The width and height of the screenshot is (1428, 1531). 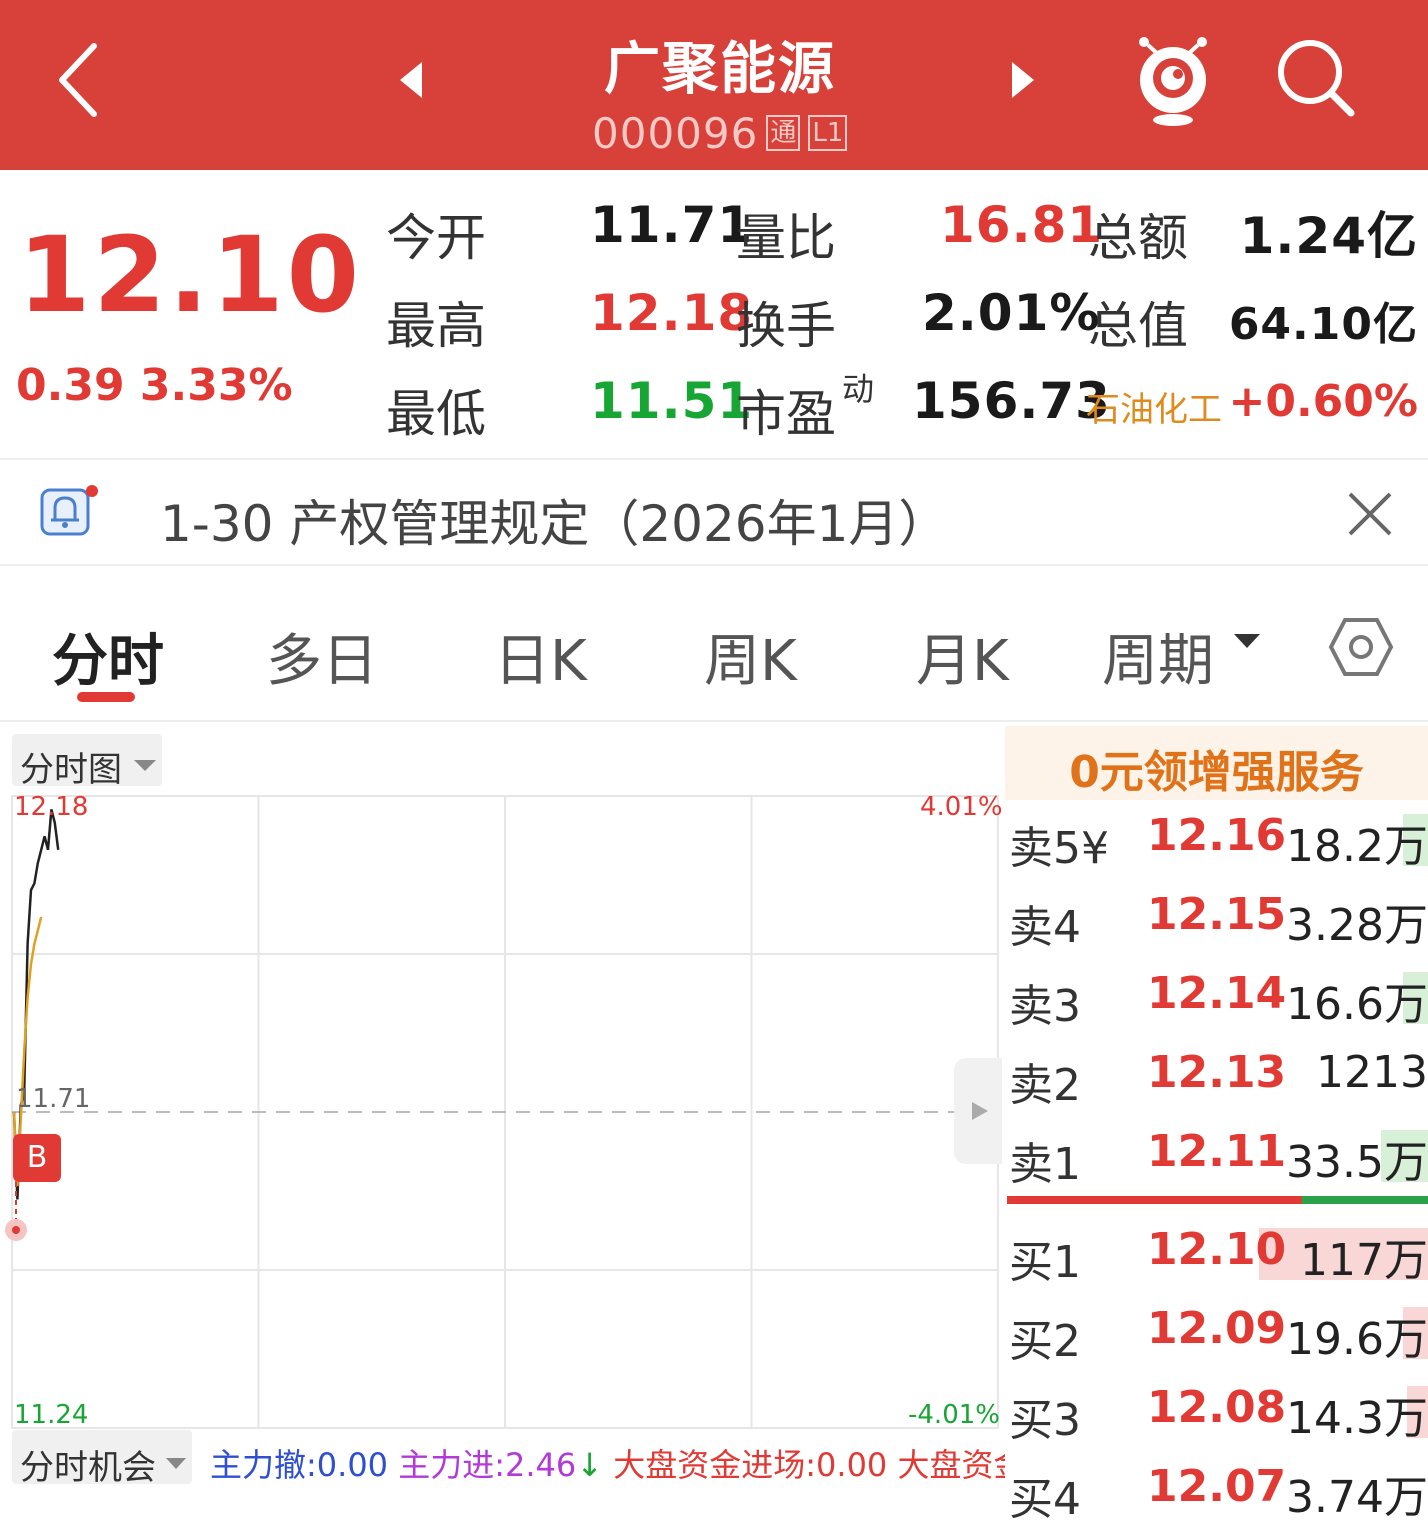 I want to click on settings-icon, so click(x=1361, y=647).